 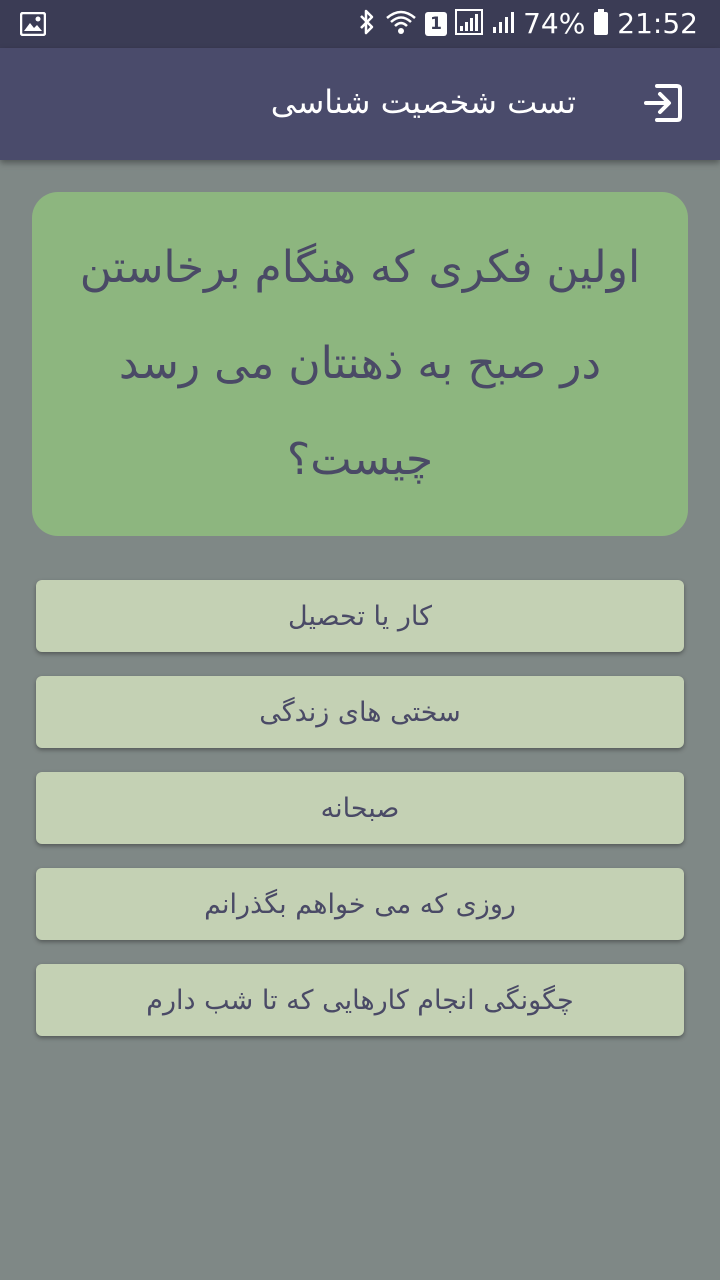 I want to click on answer-button-1: کار یا تحصیل, so click(x=360, y=616).